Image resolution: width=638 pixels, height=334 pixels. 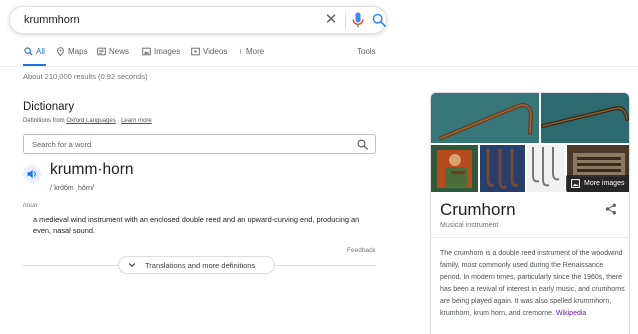 What do you see at coordinates (200, 265) in the screenshot?
I see `translations-label: Translations and more definitions` at bounding box center [200, 265].